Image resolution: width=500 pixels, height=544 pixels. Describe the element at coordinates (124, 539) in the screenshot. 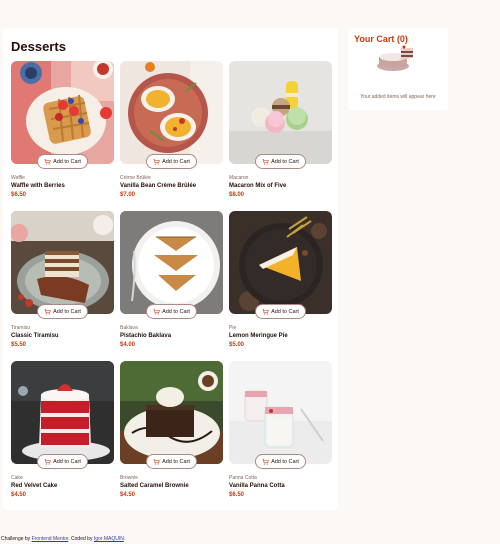

I see `attribution-suffix: .` at that location.